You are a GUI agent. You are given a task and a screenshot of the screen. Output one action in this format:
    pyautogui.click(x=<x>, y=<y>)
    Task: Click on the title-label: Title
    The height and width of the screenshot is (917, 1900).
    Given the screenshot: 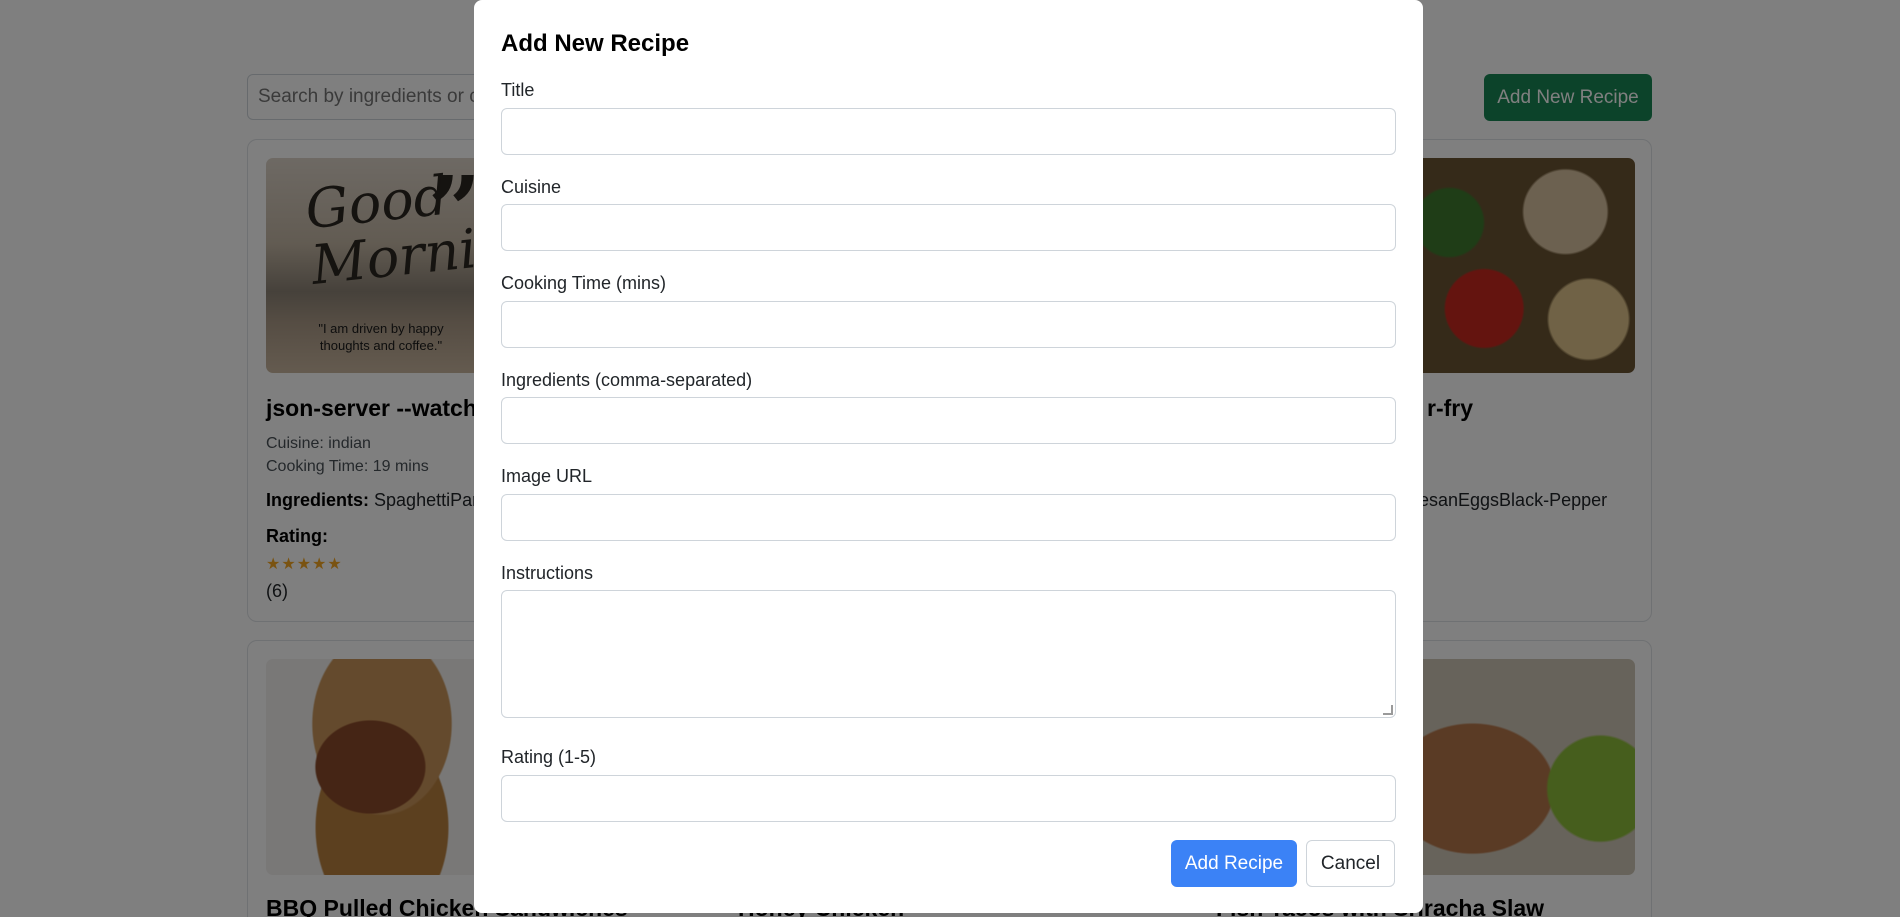 What is the action you would take?
    pyautogui.click(x=518, y=90)
    